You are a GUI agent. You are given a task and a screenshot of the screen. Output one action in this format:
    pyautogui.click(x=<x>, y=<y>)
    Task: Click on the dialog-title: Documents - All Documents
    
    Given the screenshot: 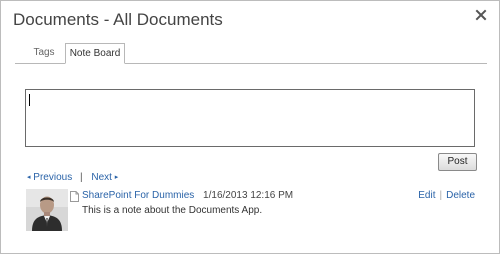 What is the action you would take?
    pyautogui.click(x=118, y=19)
    